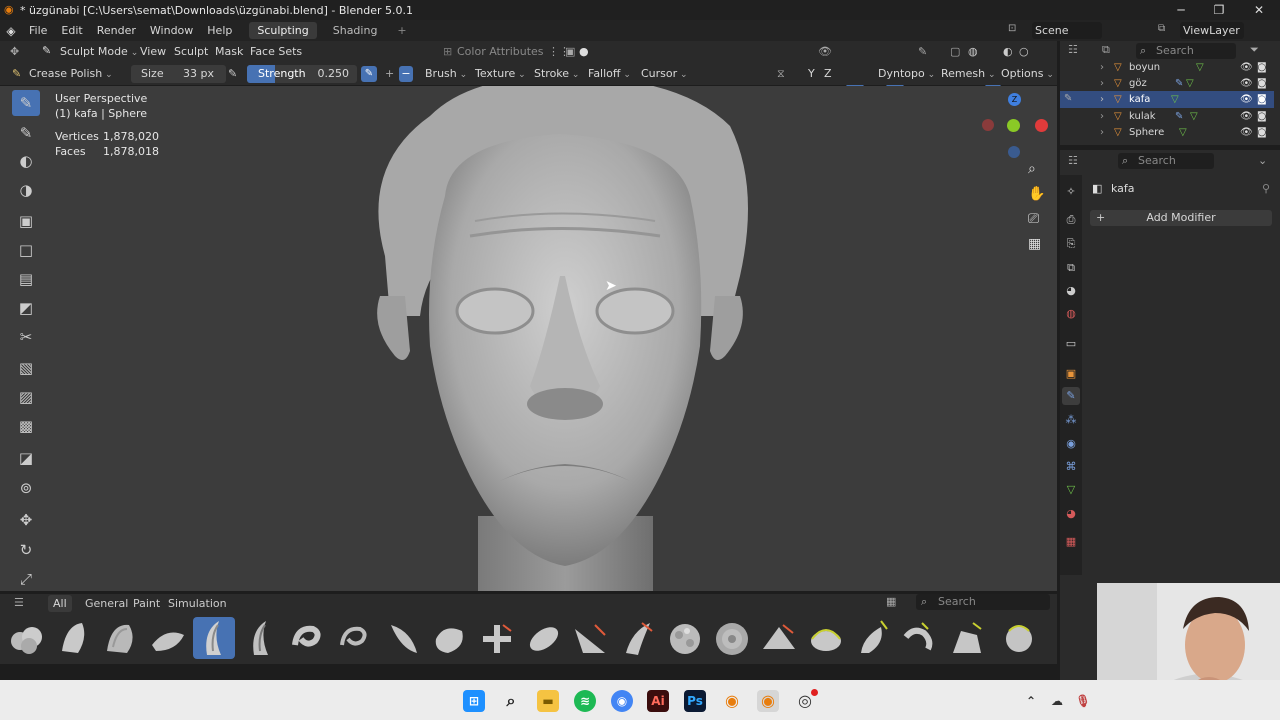 The width and height of the screenshot is (1280, 720). I want to click on minimize-button: ─, so click(1181, 10).